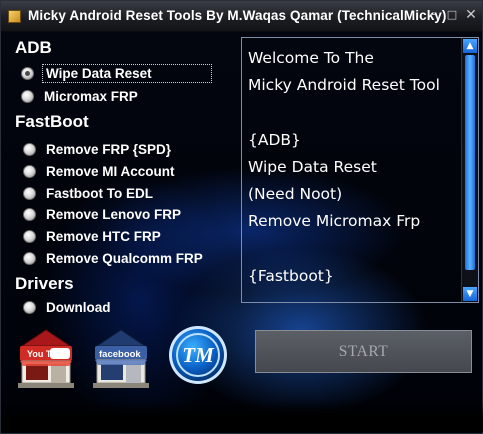 Image resolution: width=483 pixels, height=434 pixels. I want to click on radio-remove-htc-frp: Remove HTC FRP, so click(92, 236).